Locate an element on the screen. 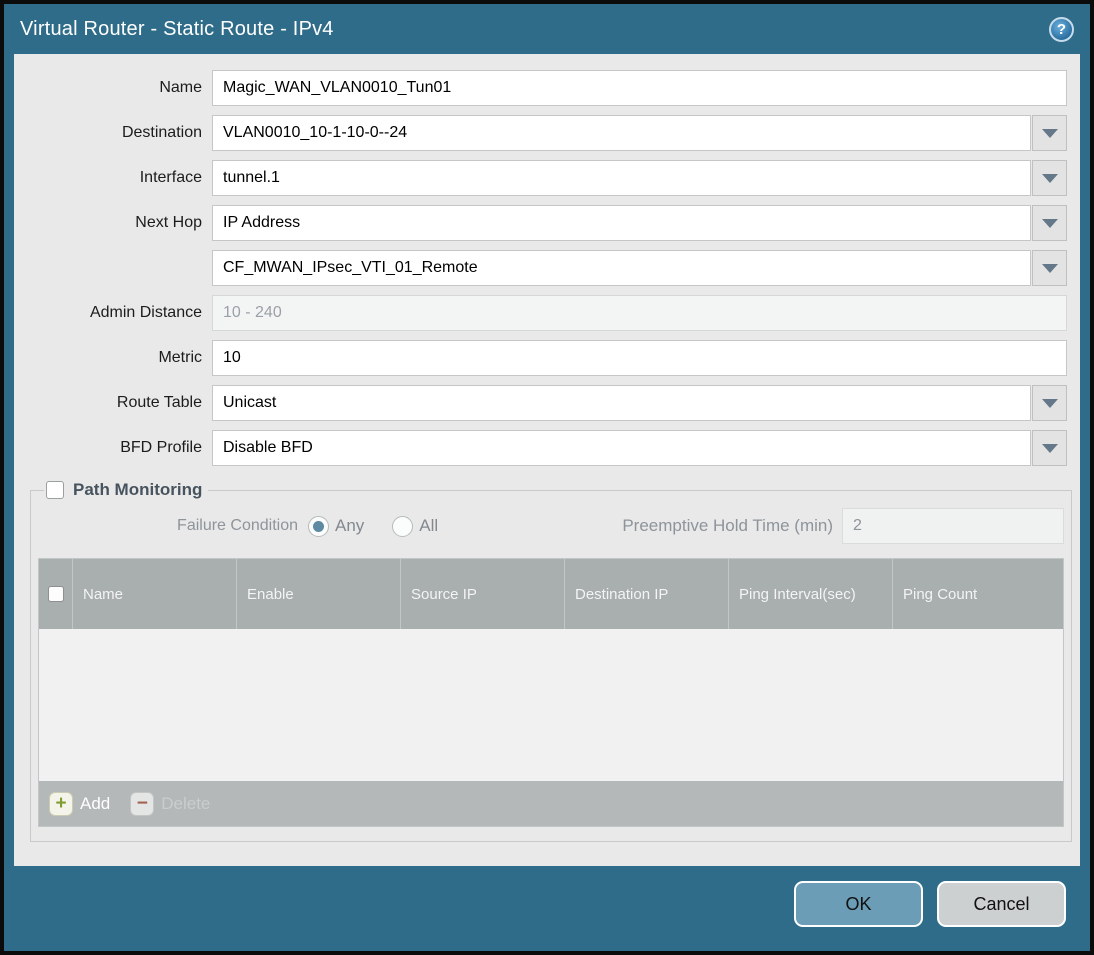 This screenshot has width=1094, height=955. table-body-empty is located at coordinates (551, 705).